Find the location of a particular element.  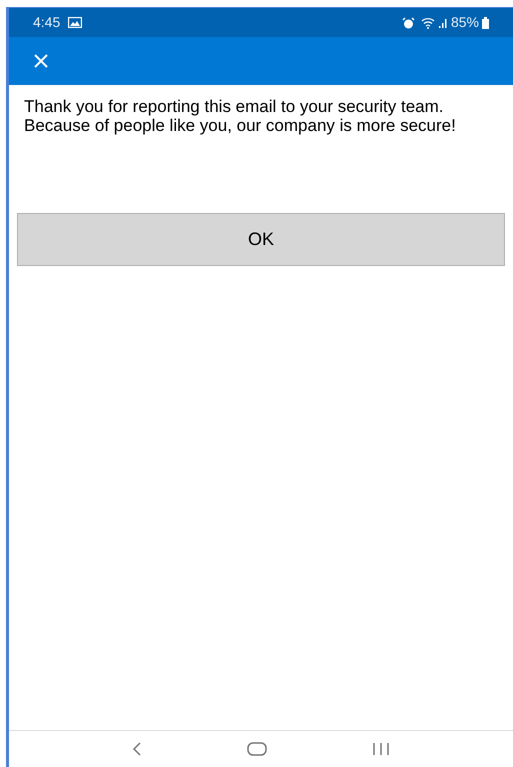

message-text: Thank you for reporting this email to your security team. Because of people like you, our company is more secure! is located at coordinates (240, 116).